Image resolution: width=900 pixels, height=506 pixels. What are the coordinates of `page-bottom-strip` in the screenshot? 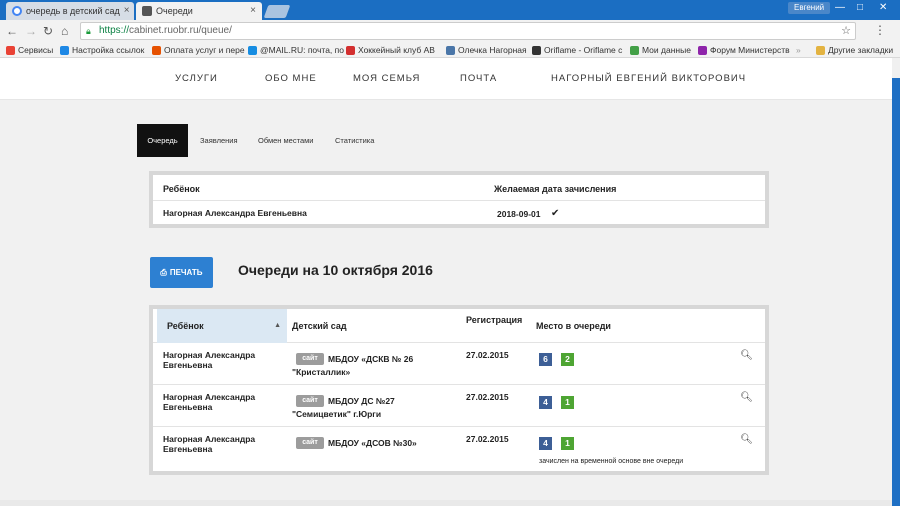 It's located at (446, 503).